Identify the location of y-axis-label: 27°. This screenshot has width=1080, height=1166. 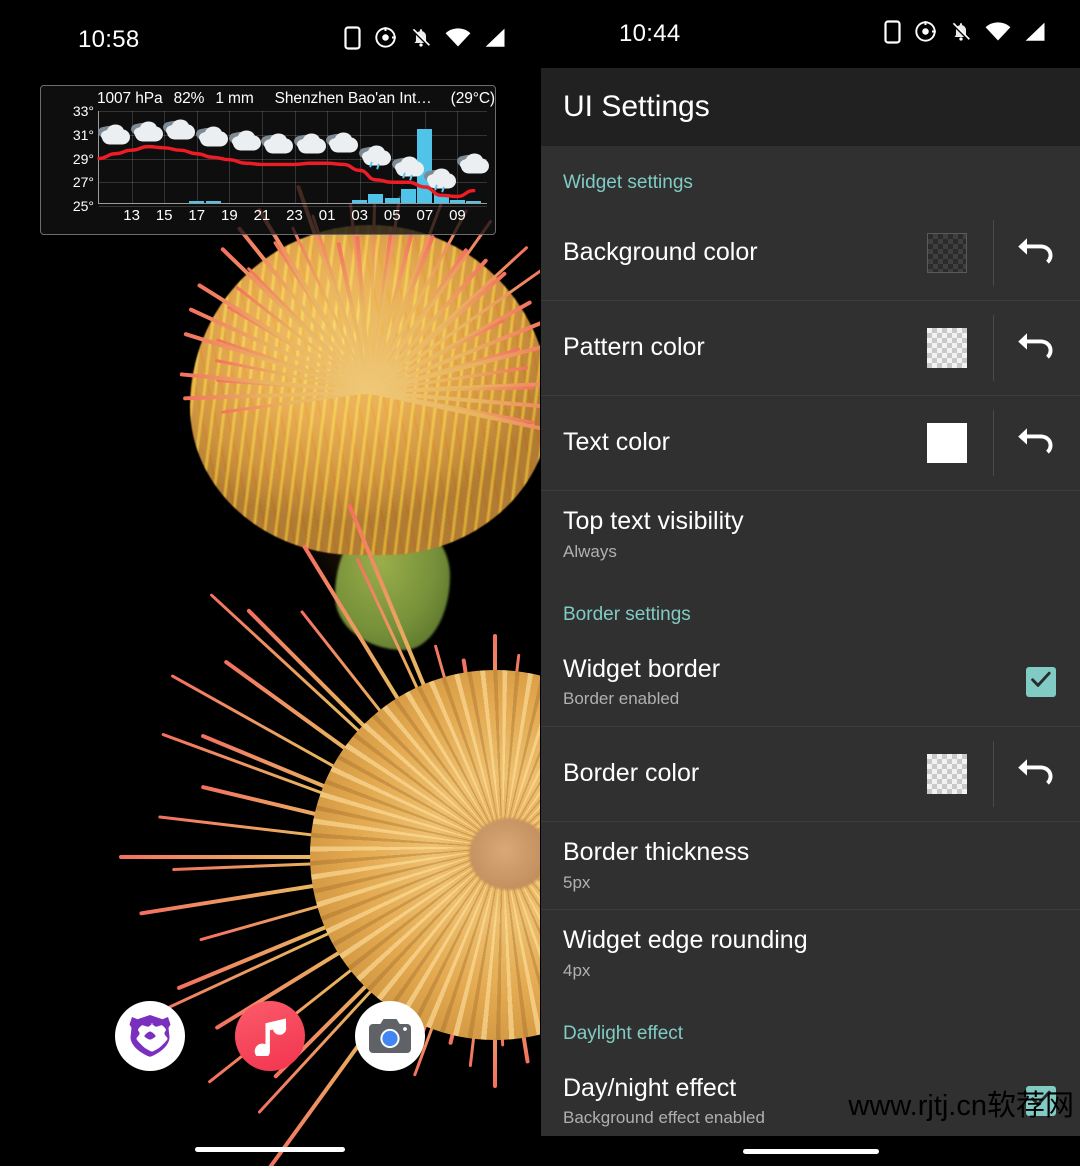
(83, 182).